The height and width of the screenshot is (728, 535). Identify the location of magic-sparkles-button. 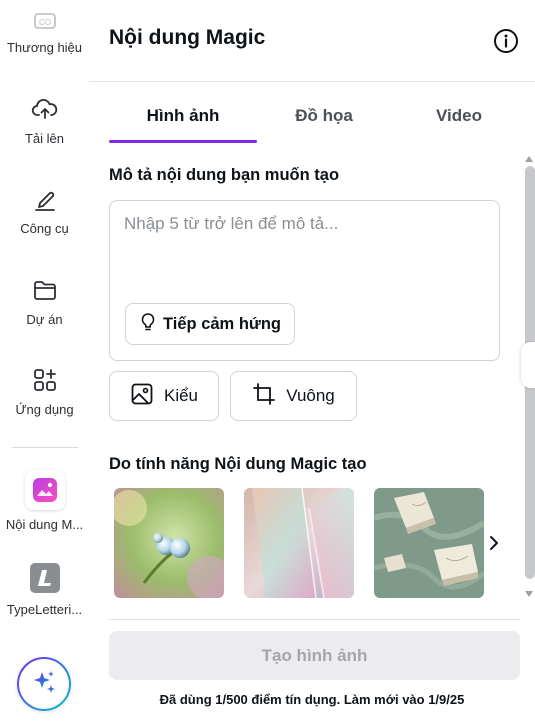
(44, 684).